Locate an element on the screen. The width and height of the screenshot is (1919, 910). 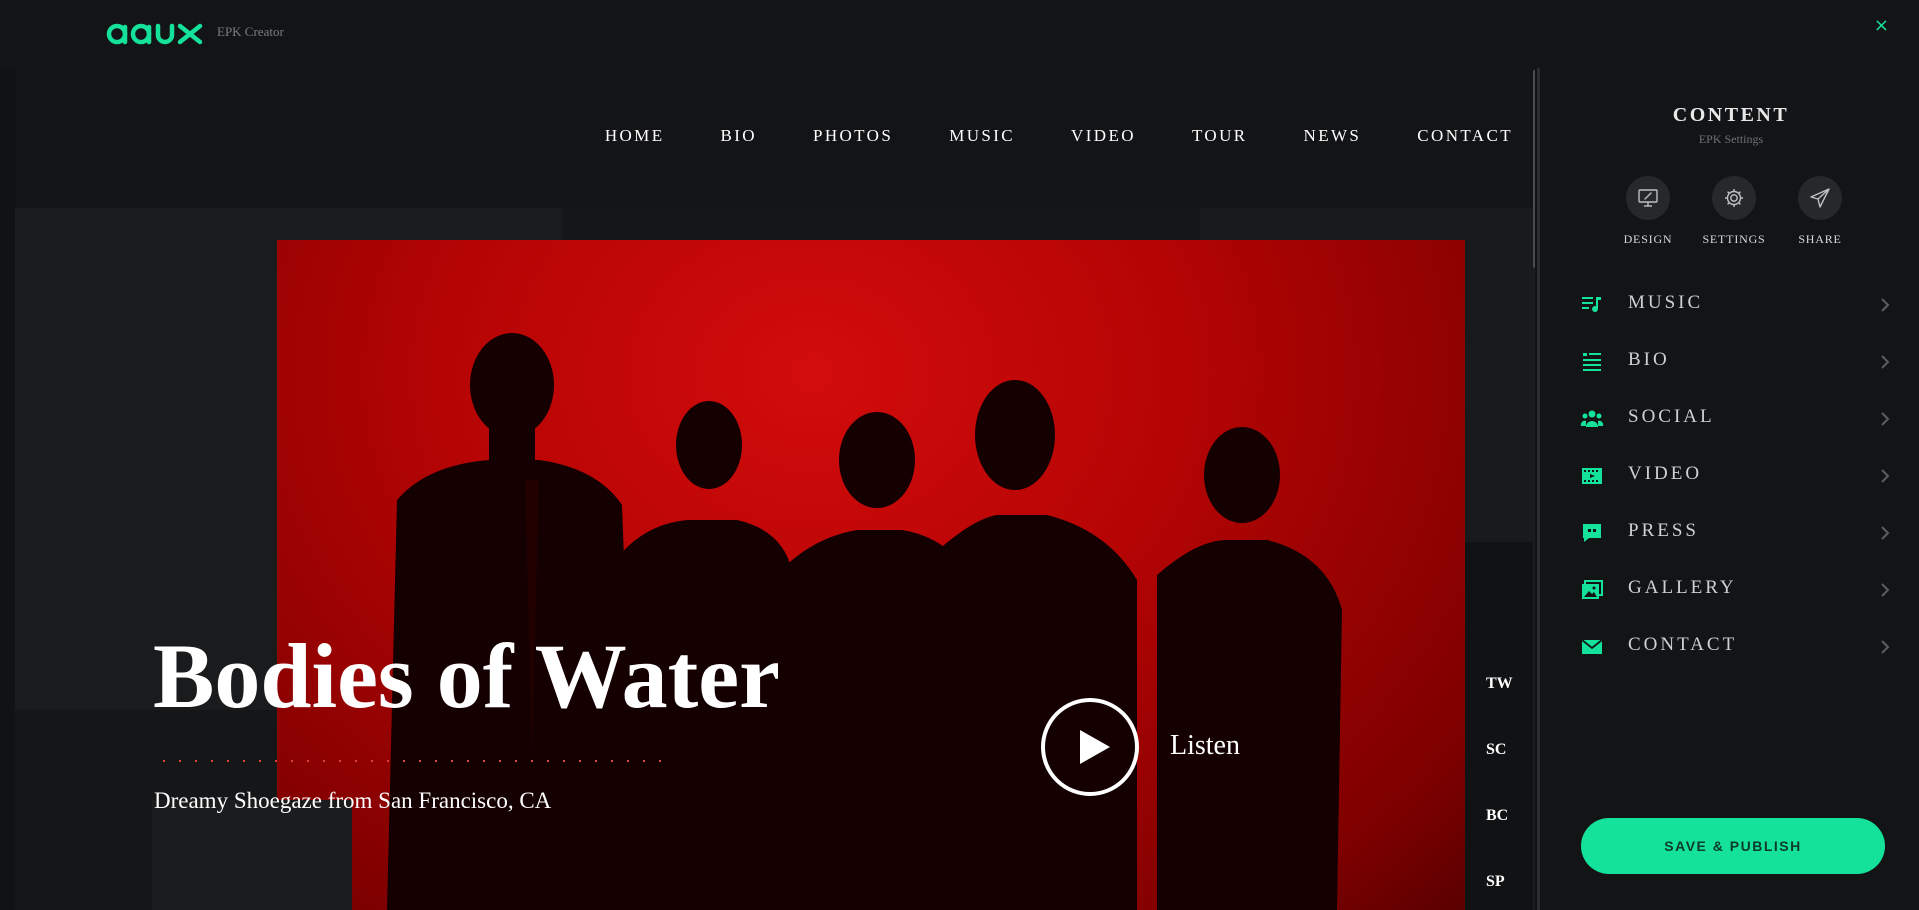
nav-video: VIDEO is located at coordinates (1103, 136).